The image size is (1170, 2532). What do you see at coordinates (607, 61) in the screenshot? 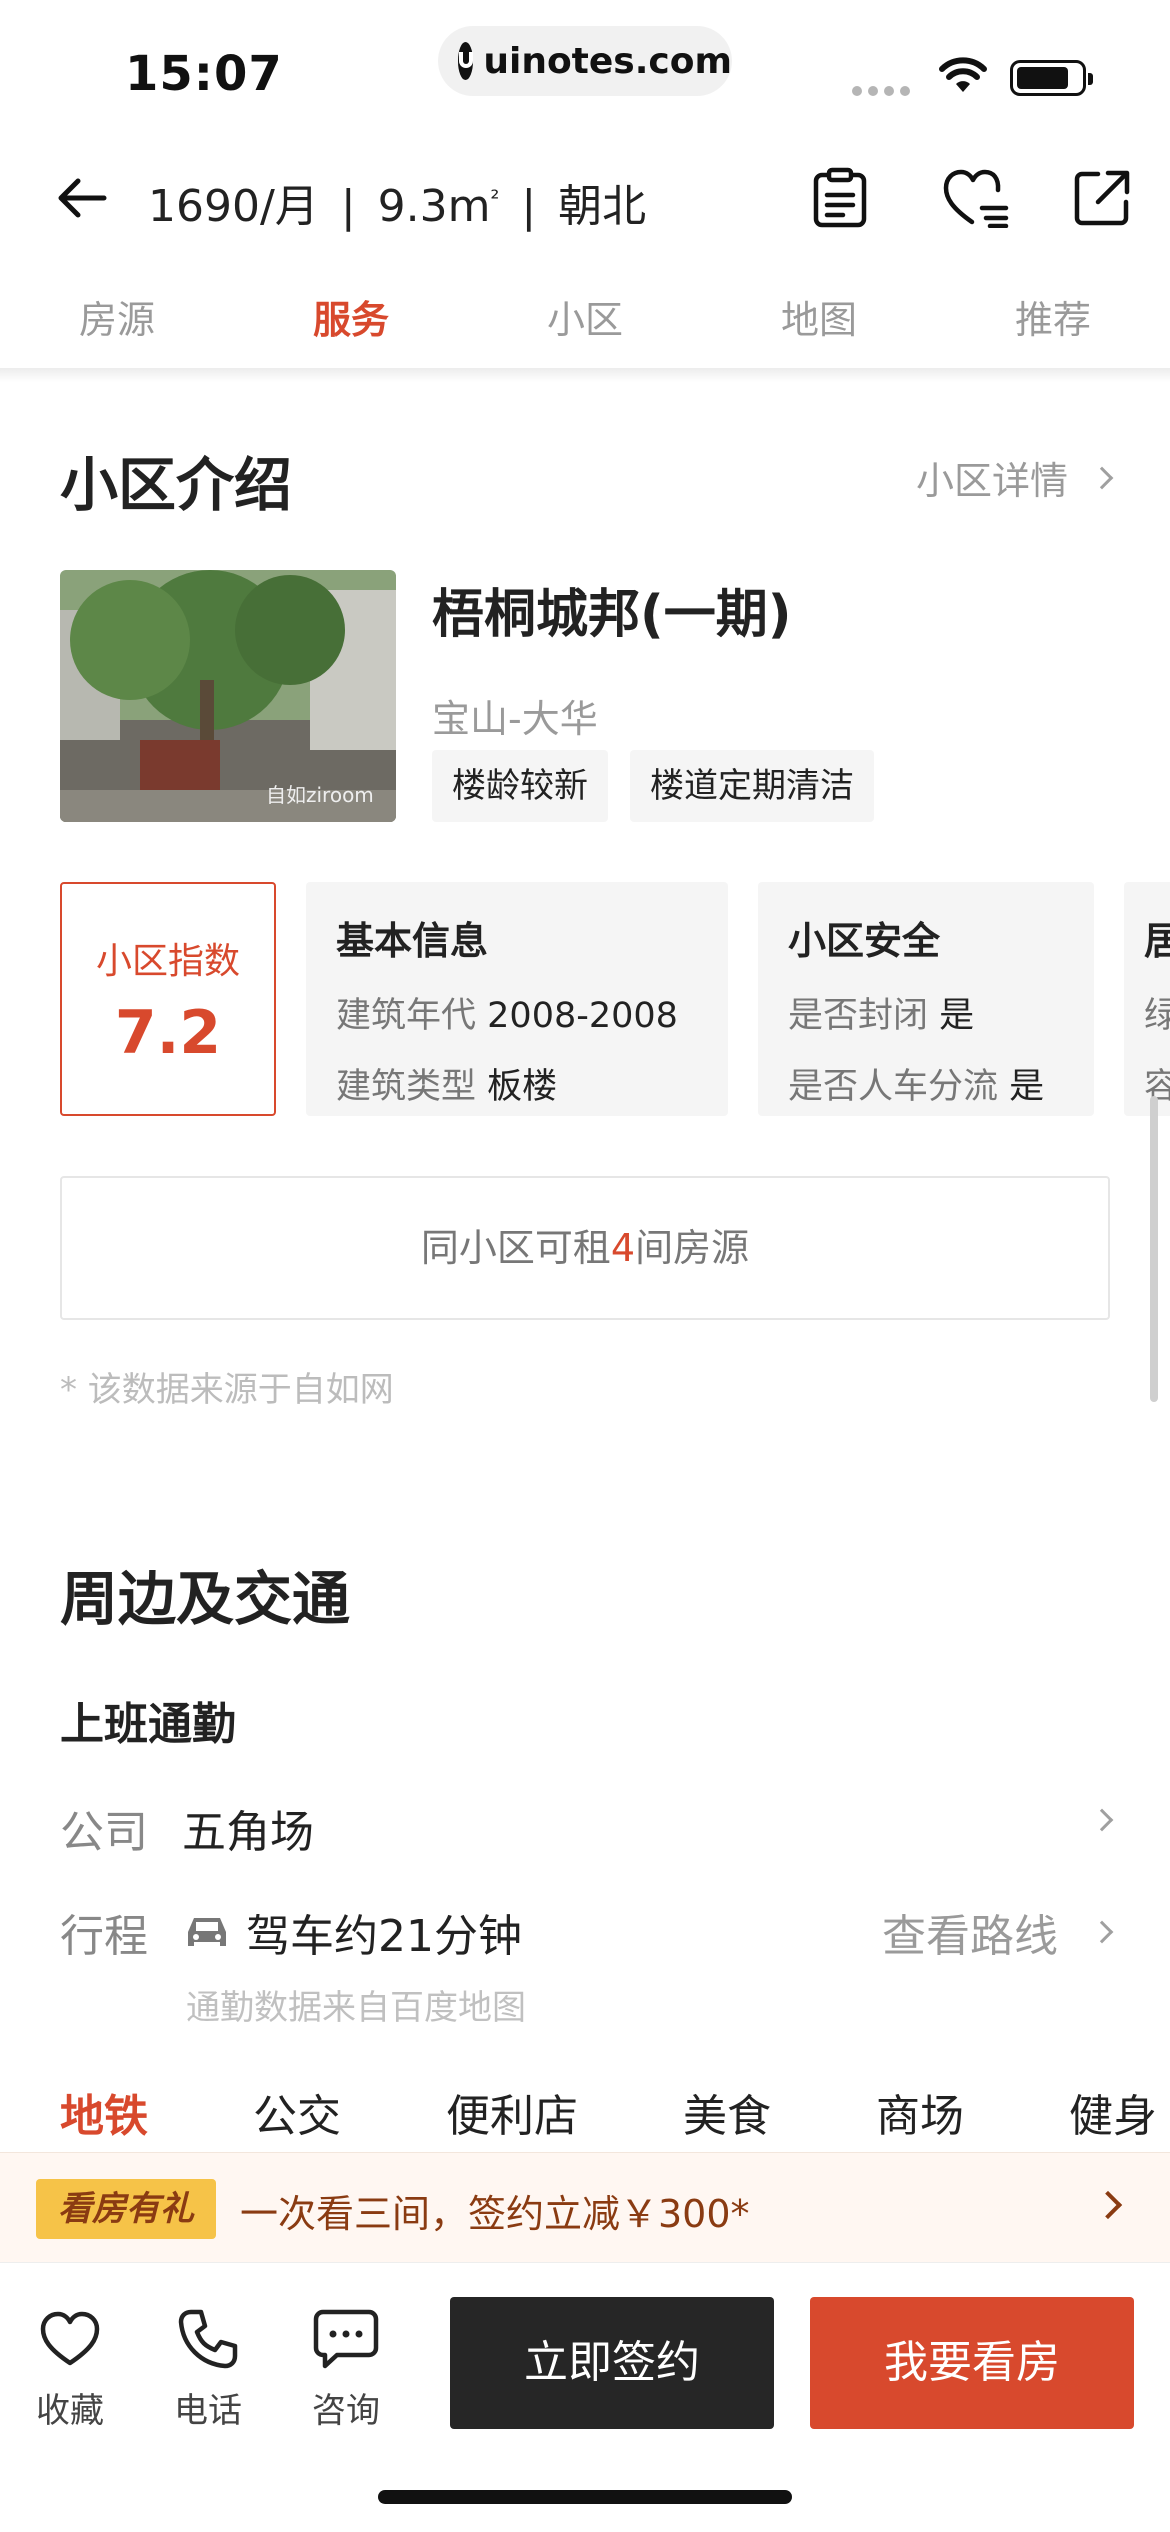
I see `url-text: uinotes.com` at bounding box center [607, 61].